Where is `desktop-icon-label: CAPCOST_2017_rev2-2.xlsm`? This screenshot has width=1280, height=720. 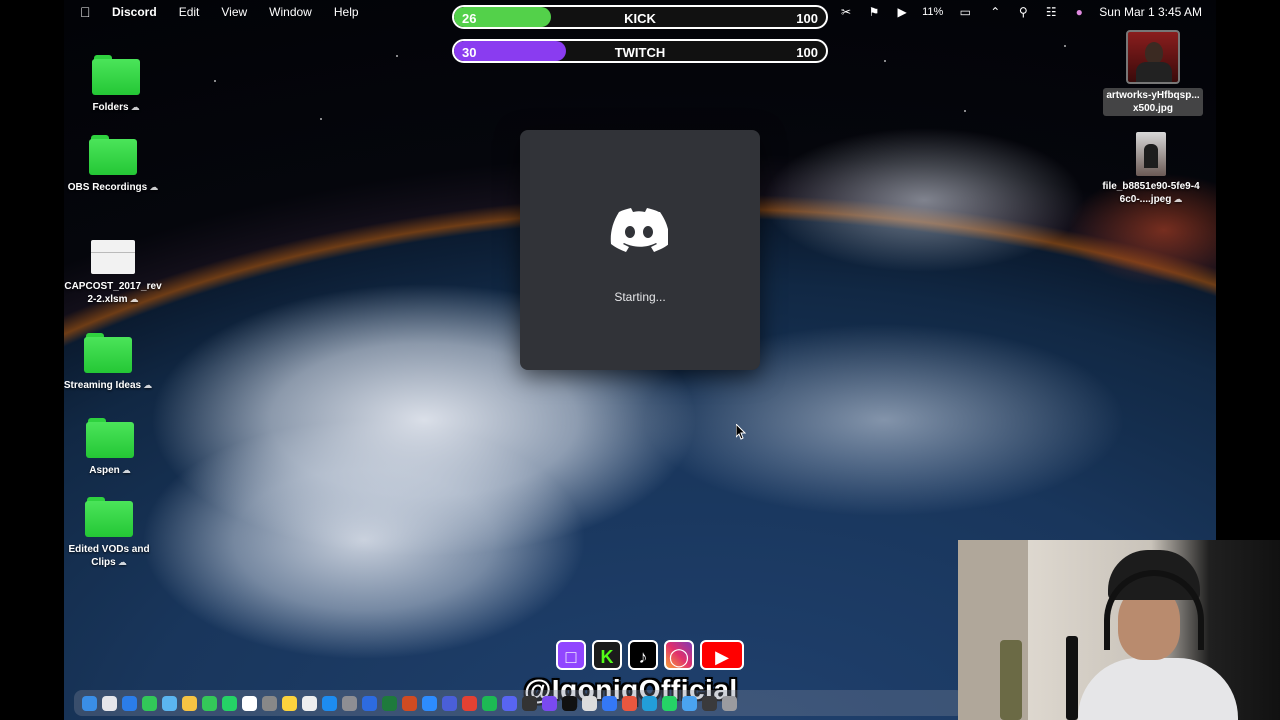 desktop-icon-label: CAPCOST_2017_rev2-2.xlsm is located at coordinates (113, 293).